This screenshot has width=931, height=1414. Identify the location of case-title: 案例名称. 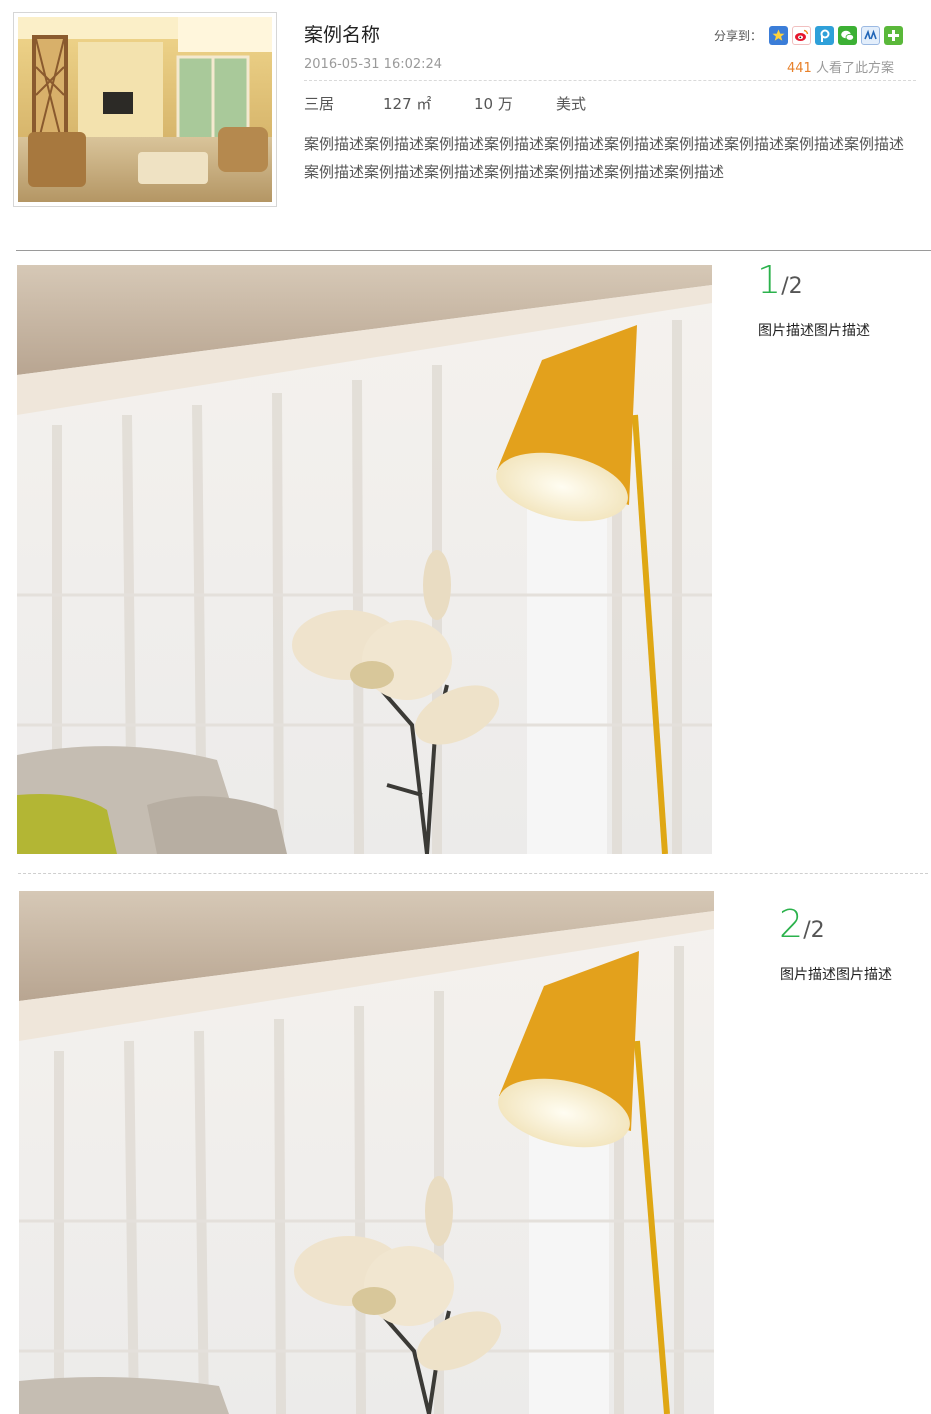
(342, 35).